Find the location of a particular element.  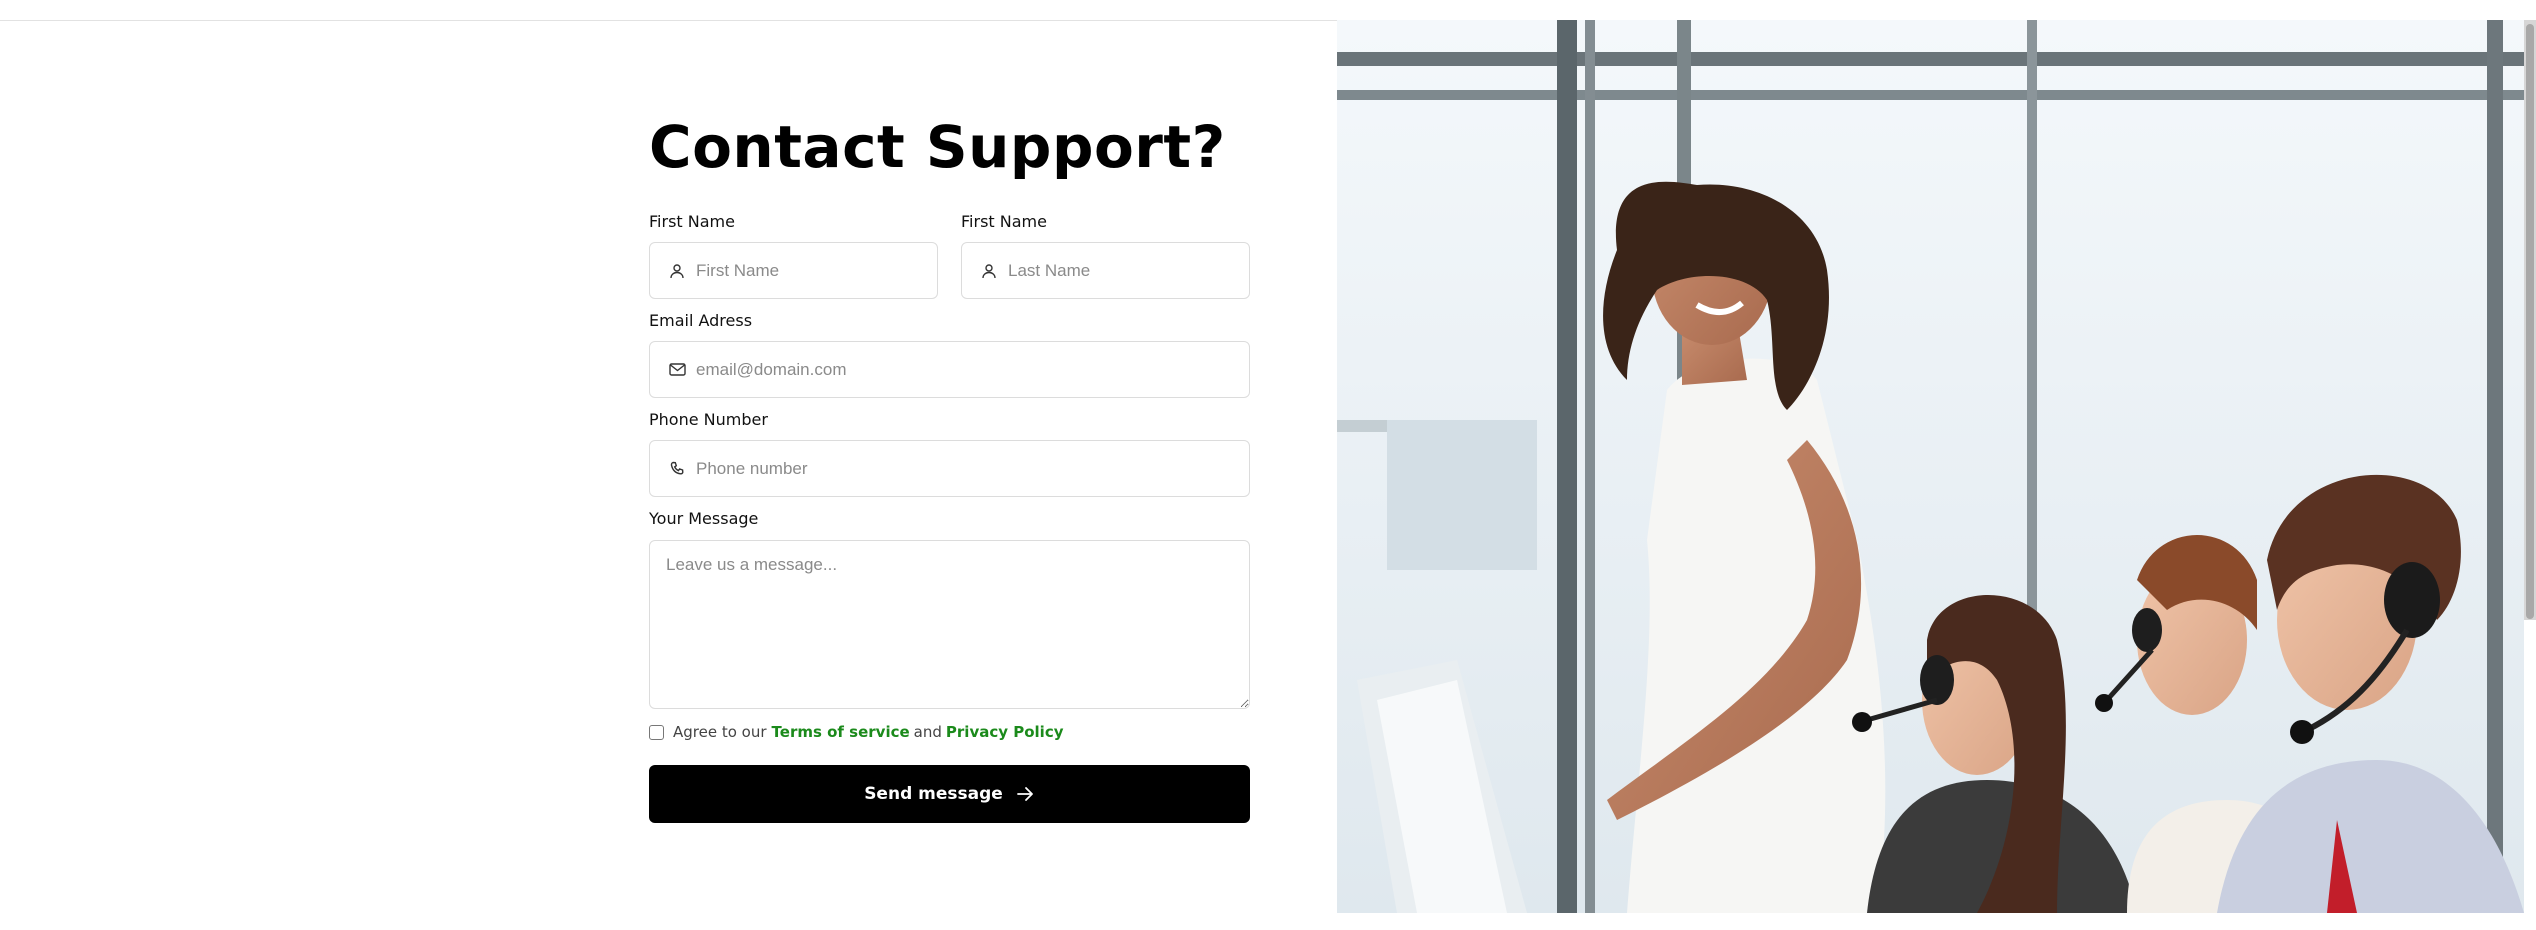

mail-icon is located at coordinates (677, 370).